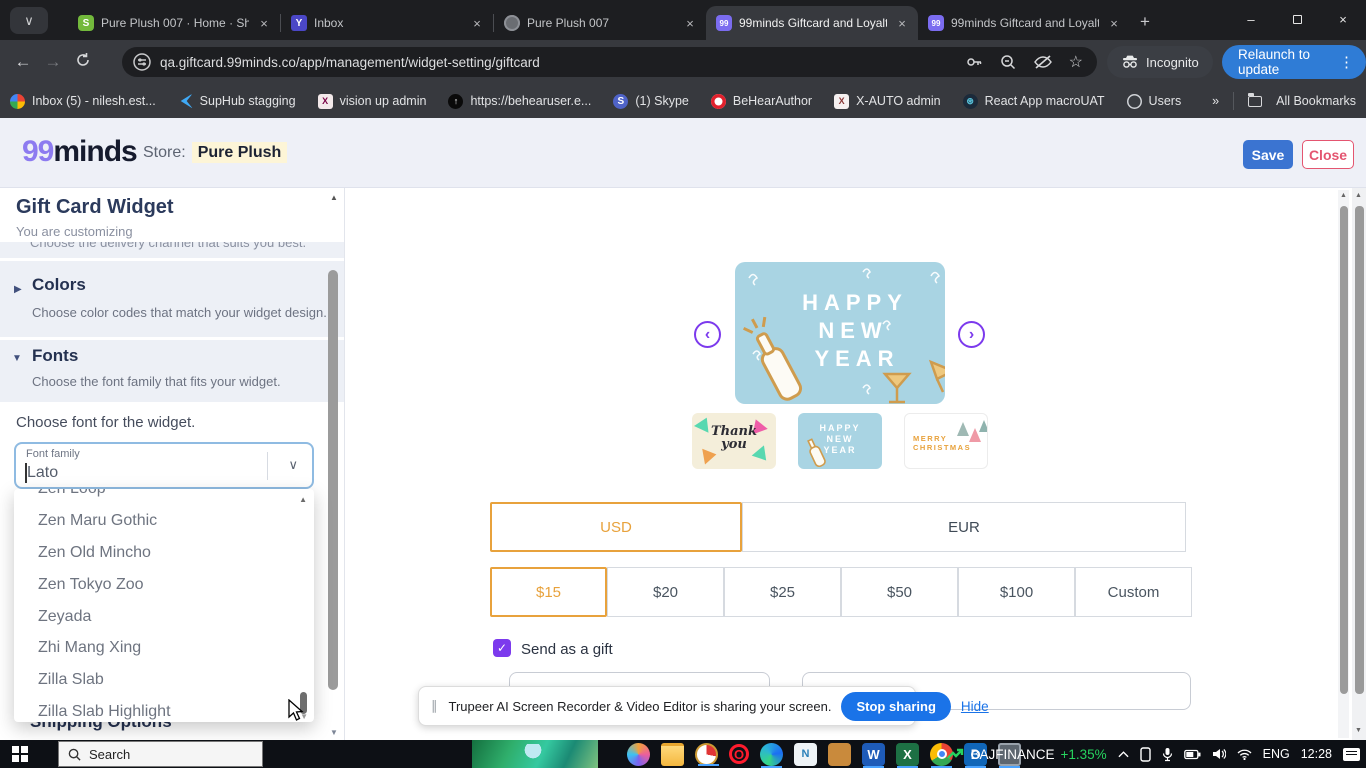 This screenshot has height=768, width=1366. What do you see at coordinates (734, 441) in the screenshot?
I see `thumbnail-thank-you: Thank you` at bounding box center [734, 441].